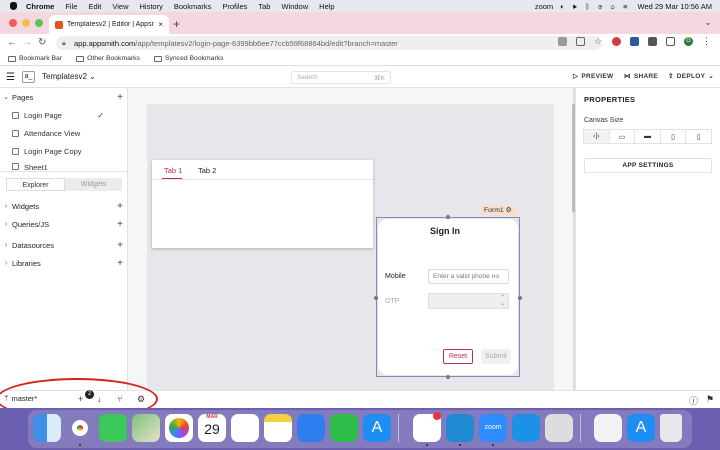  Describe the element at coordinates (120, 206) in the screenshot. I see `add-widget-icon: +` at that location.